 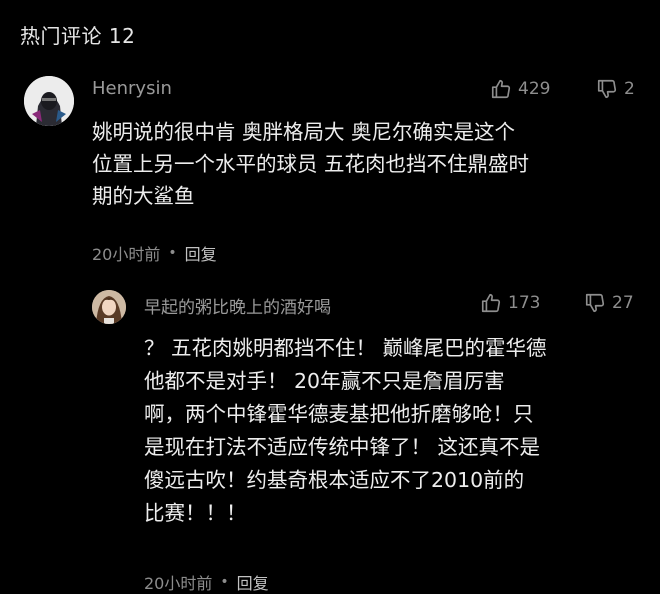 I want to click on comment-author: Henrysin, so click(x=132, y=88).